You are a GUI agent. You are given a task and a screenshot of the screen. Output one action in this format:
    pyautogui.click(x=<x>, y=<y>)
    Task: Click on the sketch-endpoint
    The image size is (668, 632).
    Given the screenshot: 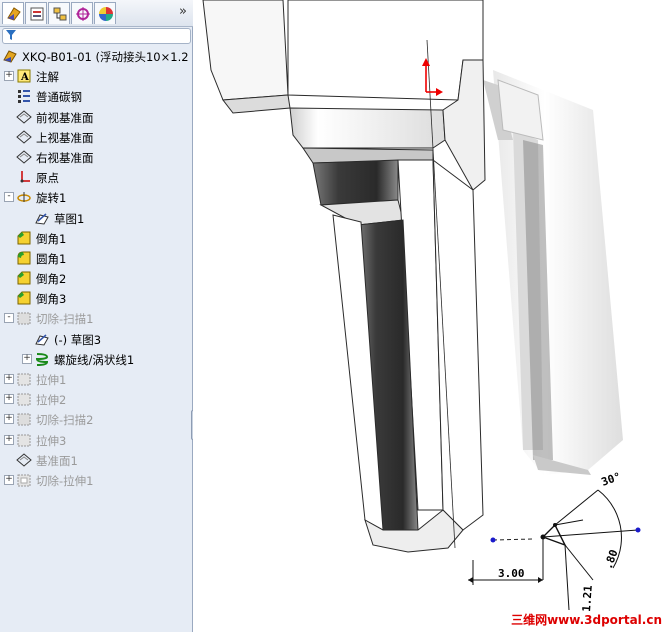 What is the action you would take?
    pyautogui.click(x=638, y=530)
    